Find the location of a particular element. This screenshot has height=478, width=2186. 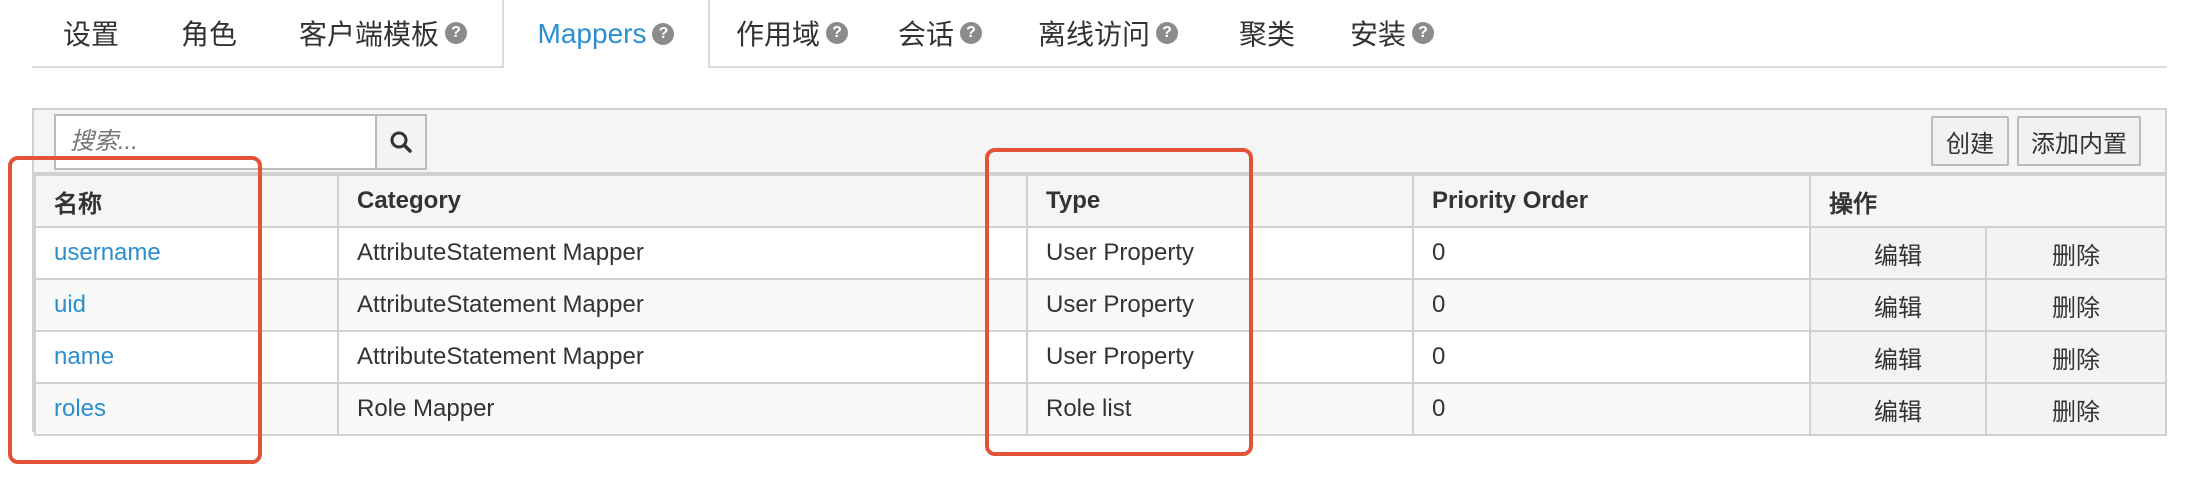

search-icon is located at coordinates (401, 142).